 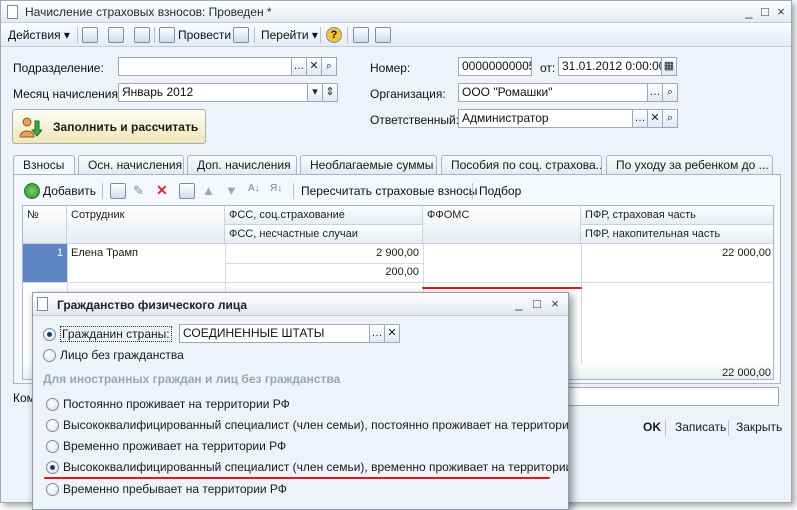 What do you see at coordinates (69, 191) in the screenshot?
I see `add-button: Добавить` at bounding box center [69, 191].